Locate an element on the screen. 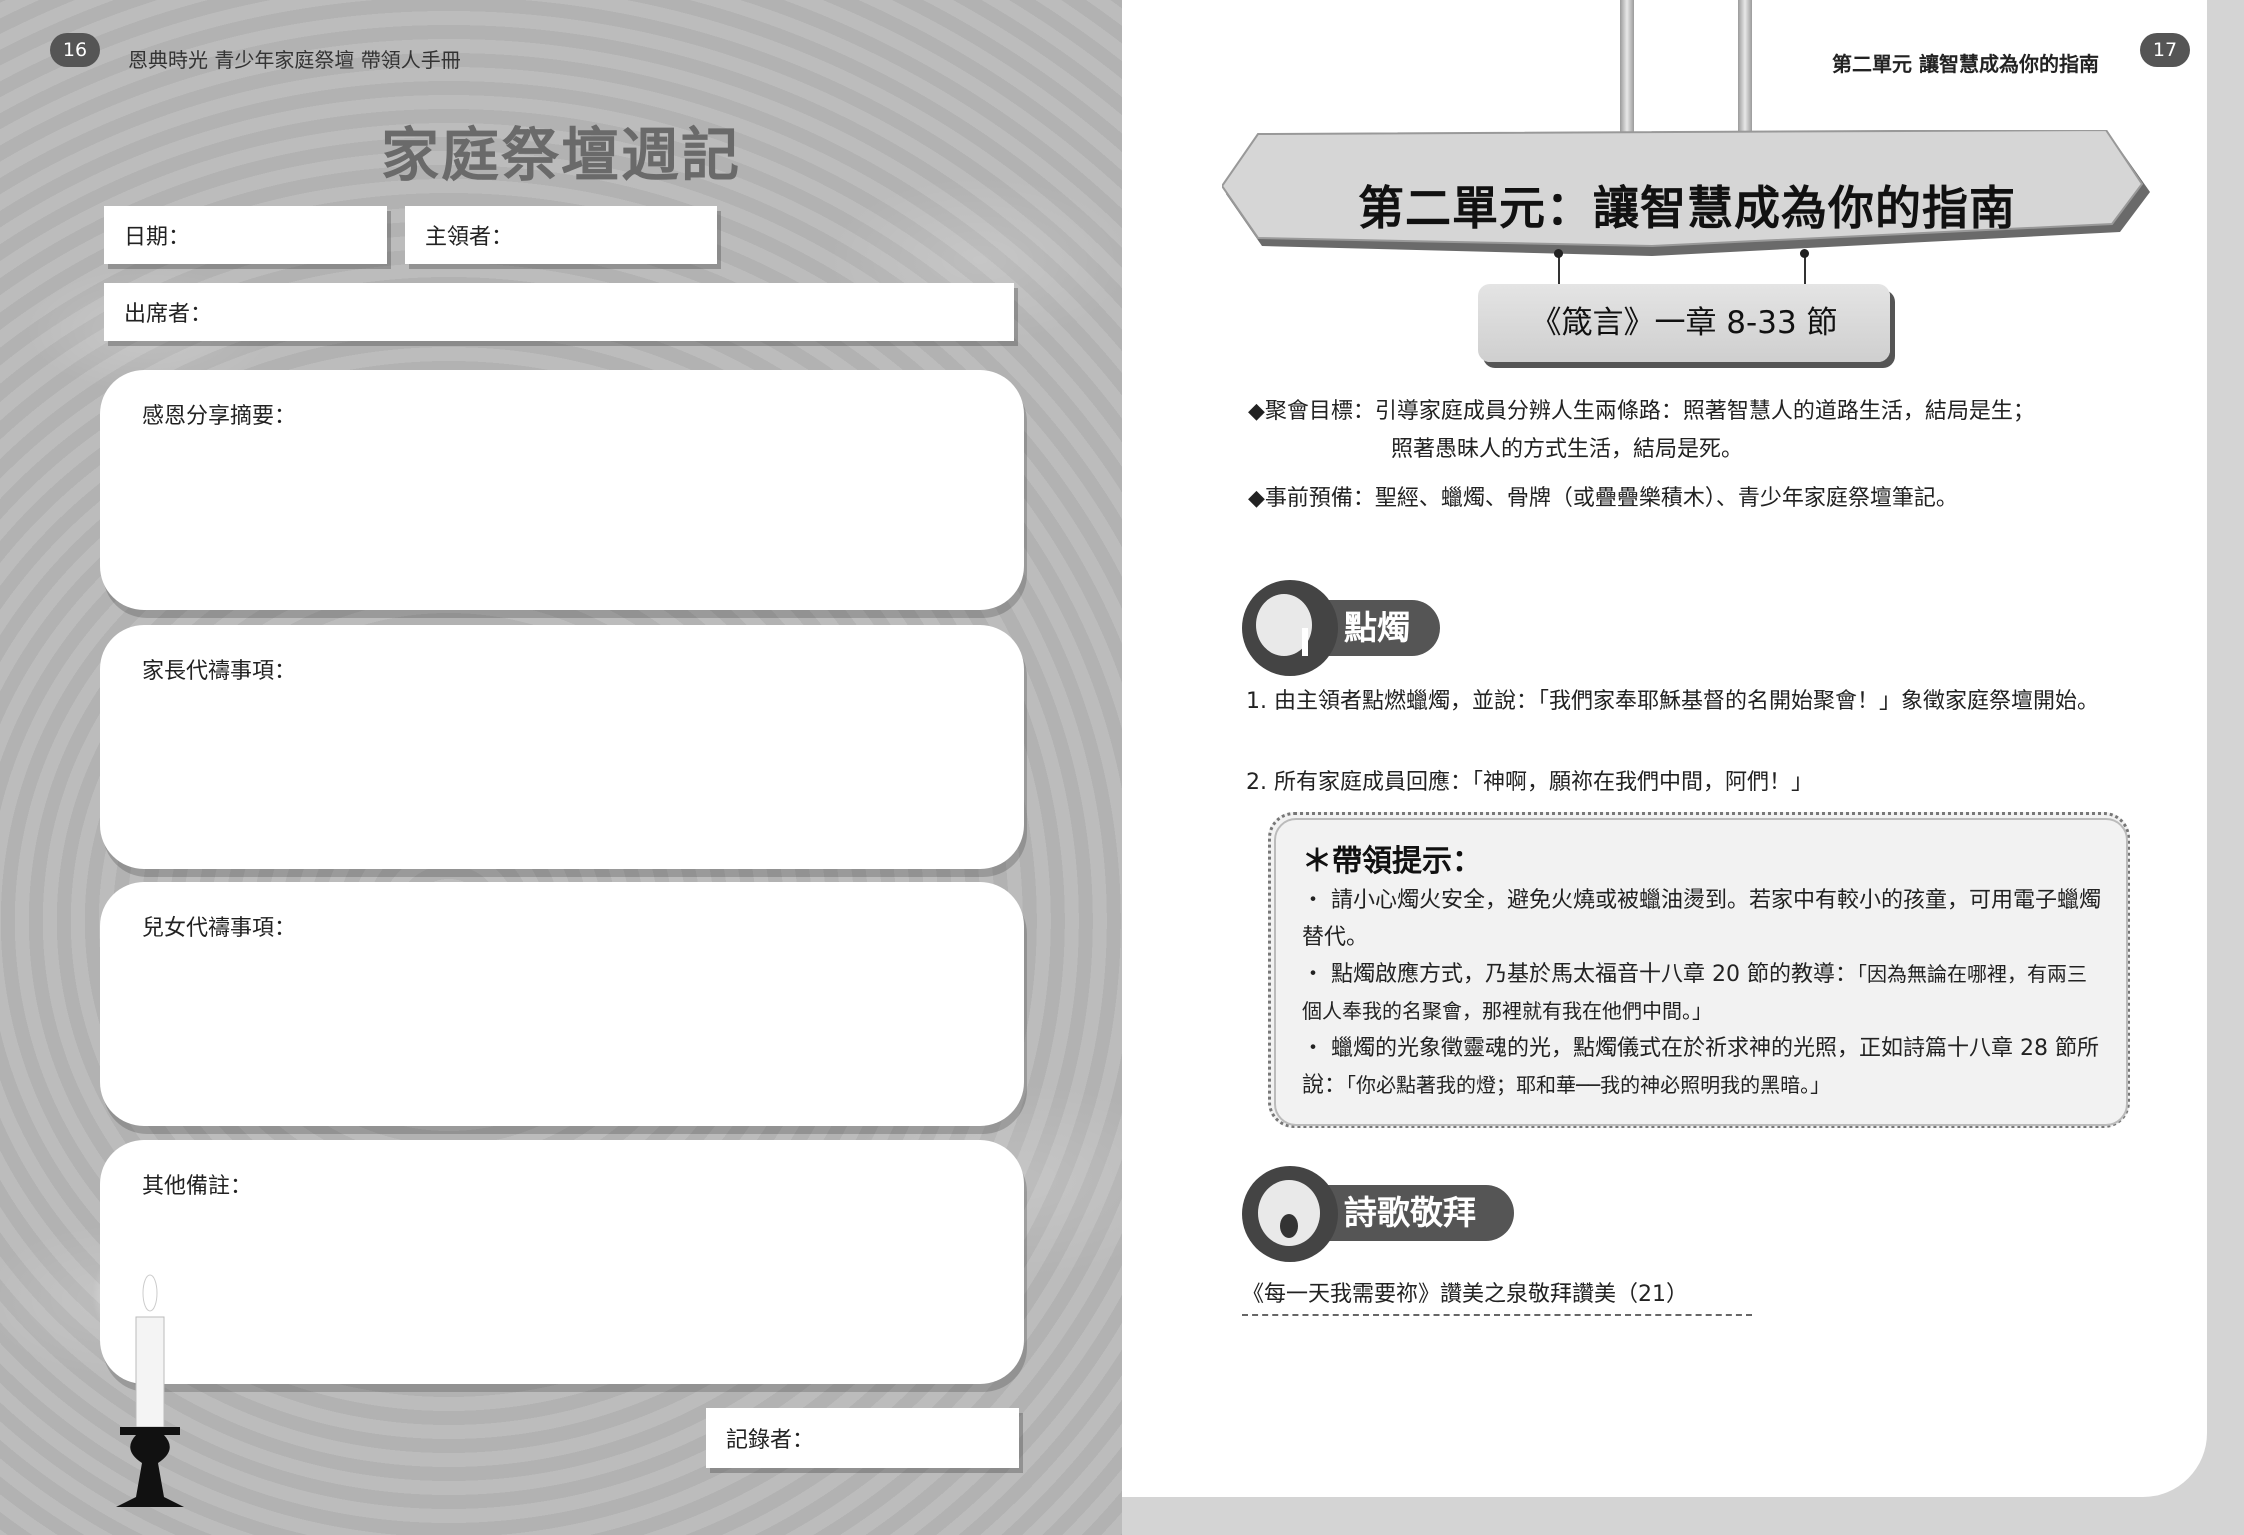  running-head-left: 恩典時光 青少年家庭祭壇 帶領人手冊 is located at coordinates (294, 60).